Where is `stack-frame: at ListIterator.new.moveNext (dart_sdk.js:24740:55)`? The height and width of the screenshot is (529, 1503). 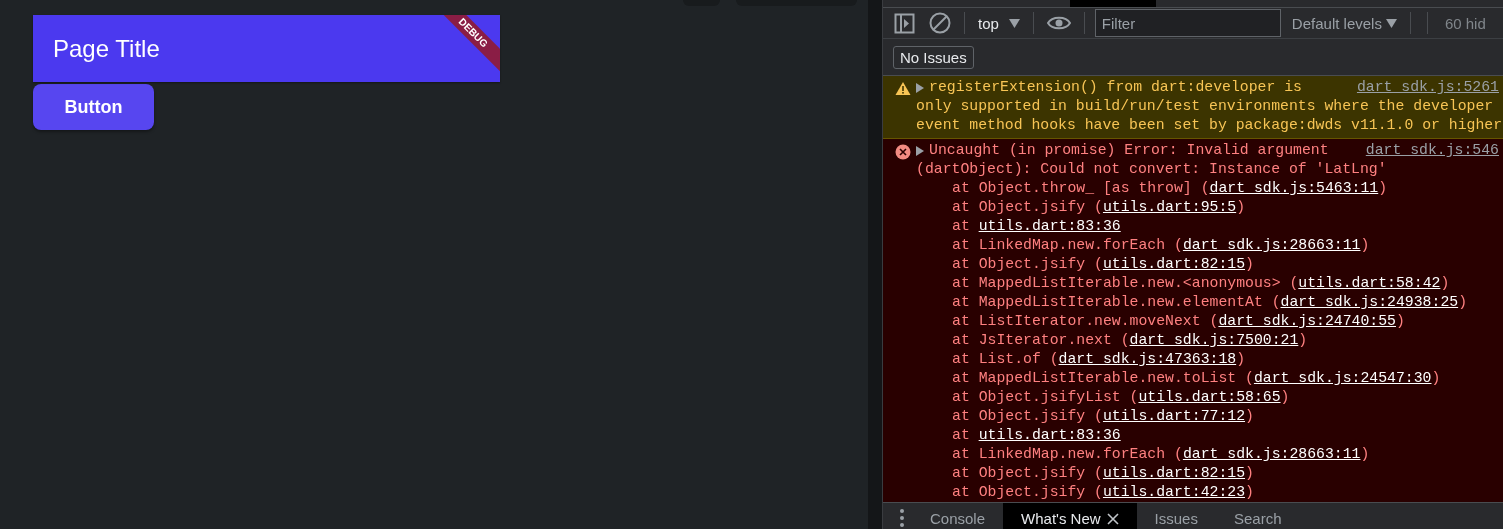
stack-frame: at ListIterator.new.moveNext (dart_sdk.js:24740:55) is located at coordinates (1207, 321).